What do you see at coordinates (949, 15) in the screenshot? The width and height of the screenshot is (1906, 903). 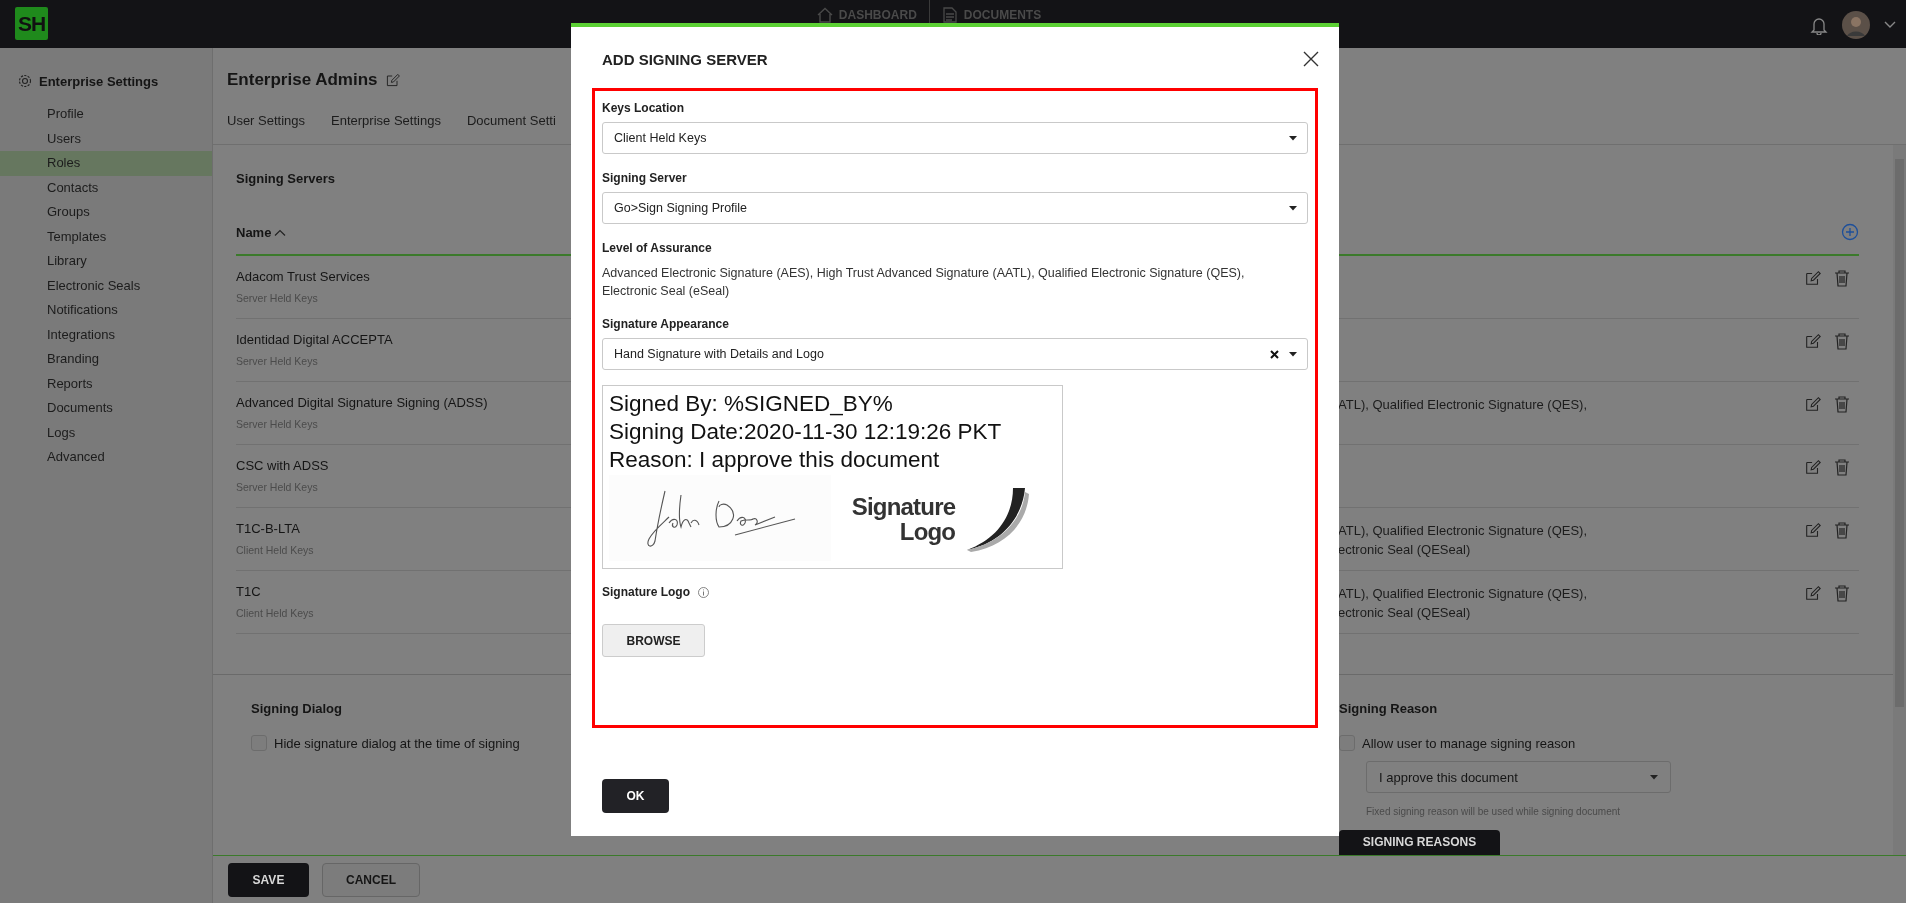 I see `document-icon` at bounding box center [949, 15].